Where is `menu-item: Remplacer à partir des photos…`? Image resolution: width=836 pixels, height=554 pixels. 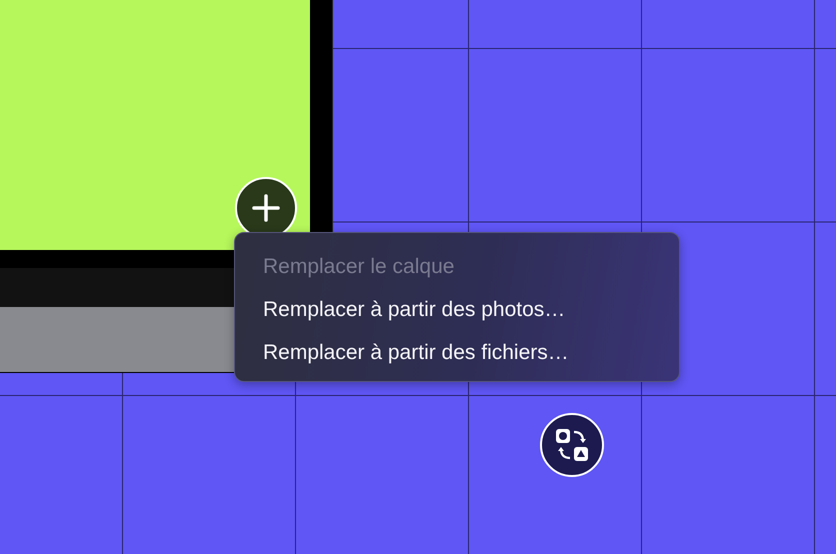 menu-item: Remplacer à partir des photos… is located at coordinates (414, 309).